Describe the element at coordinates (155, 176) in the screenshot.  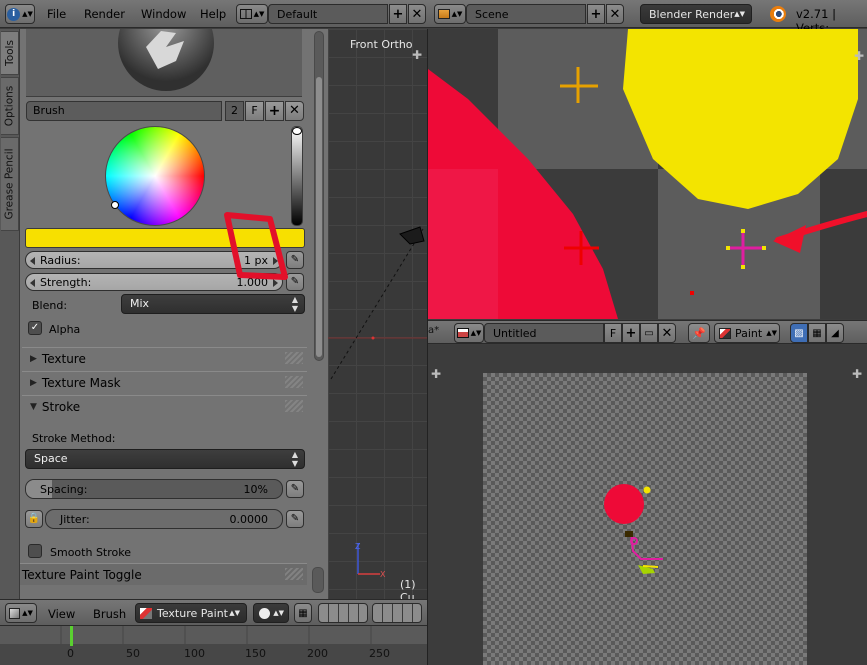
I see `color-wheel` at that location.